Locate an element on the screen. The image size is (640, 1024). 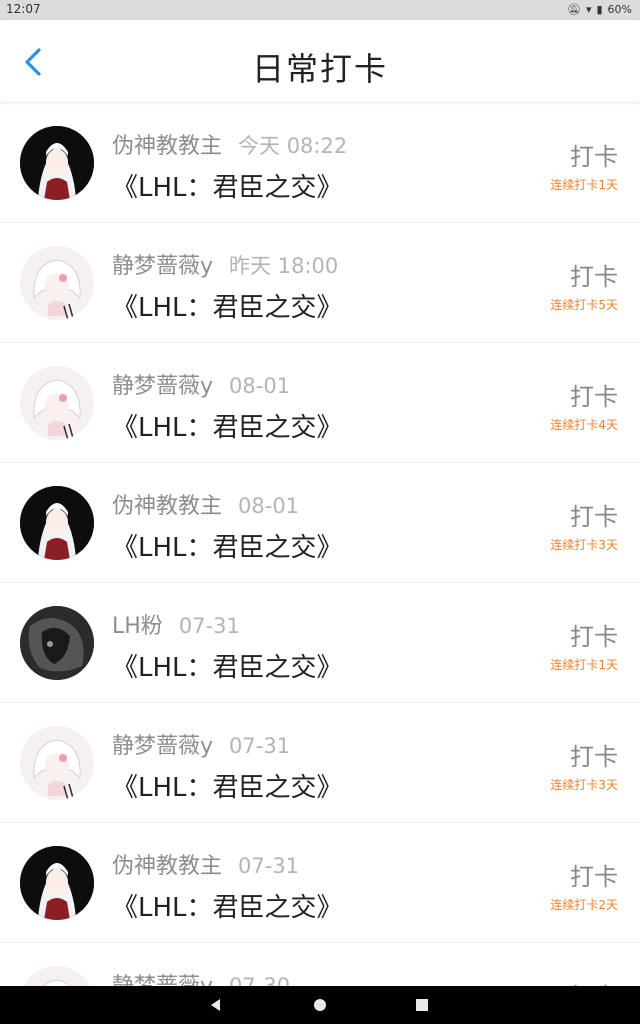
checkin-date: 昨天 18:00 is located at coordinates (284, 266).